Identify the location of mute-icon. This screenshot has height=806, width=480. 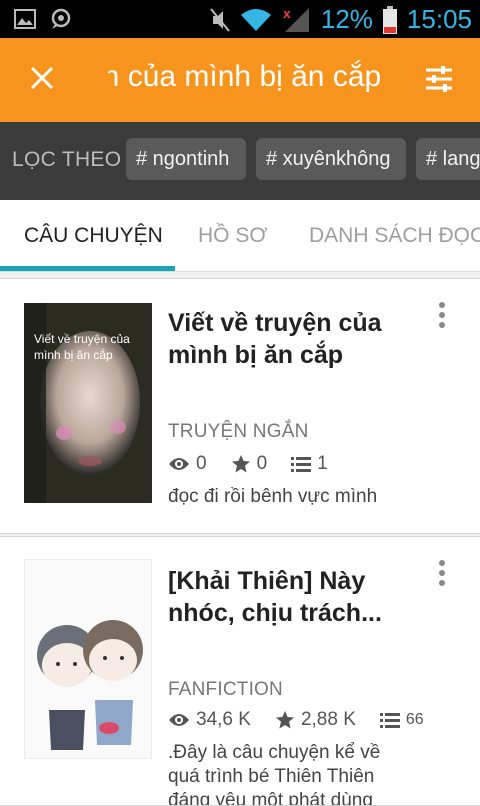
(220, 19).